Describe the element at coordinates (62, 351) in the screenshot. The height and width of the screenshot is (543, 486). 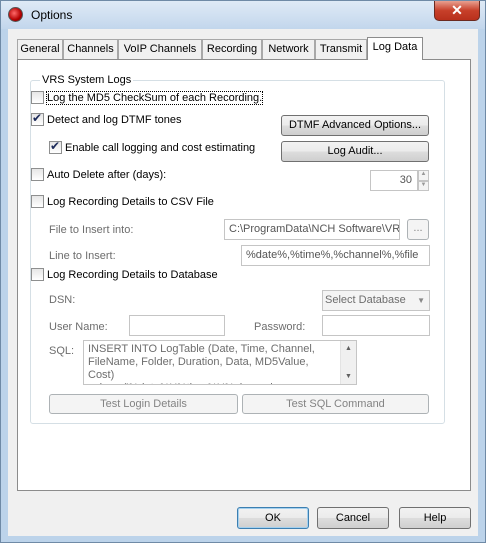
I see `sql-label: SQL:` at that location.